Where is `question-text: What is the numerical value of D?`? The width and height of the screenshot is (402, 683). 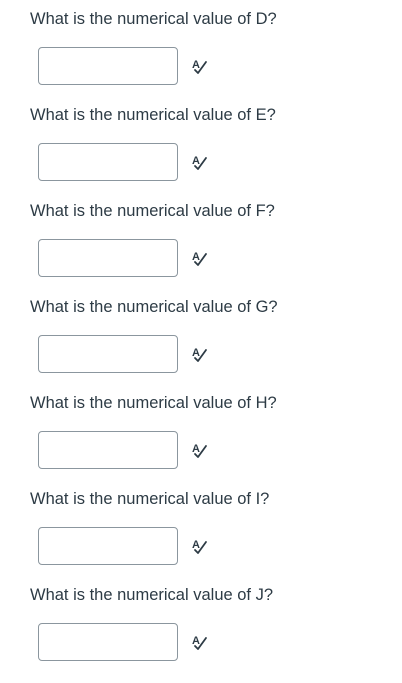 question-text: What is the numerical value of D? is located at coordinates (153, 19).